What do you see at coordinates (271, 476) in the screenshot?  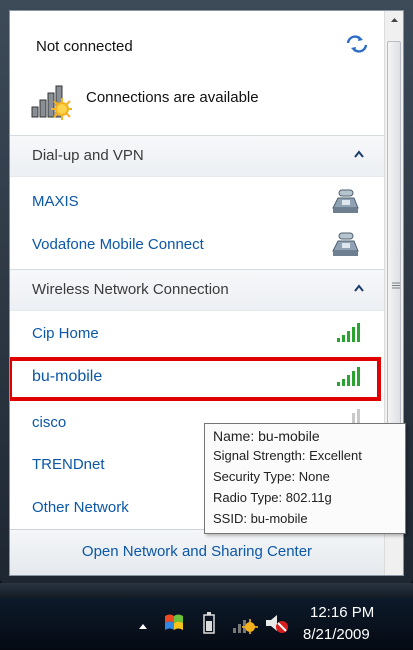 I see `tooltip-security: Security Type: None` at bounding box center [271, 476].